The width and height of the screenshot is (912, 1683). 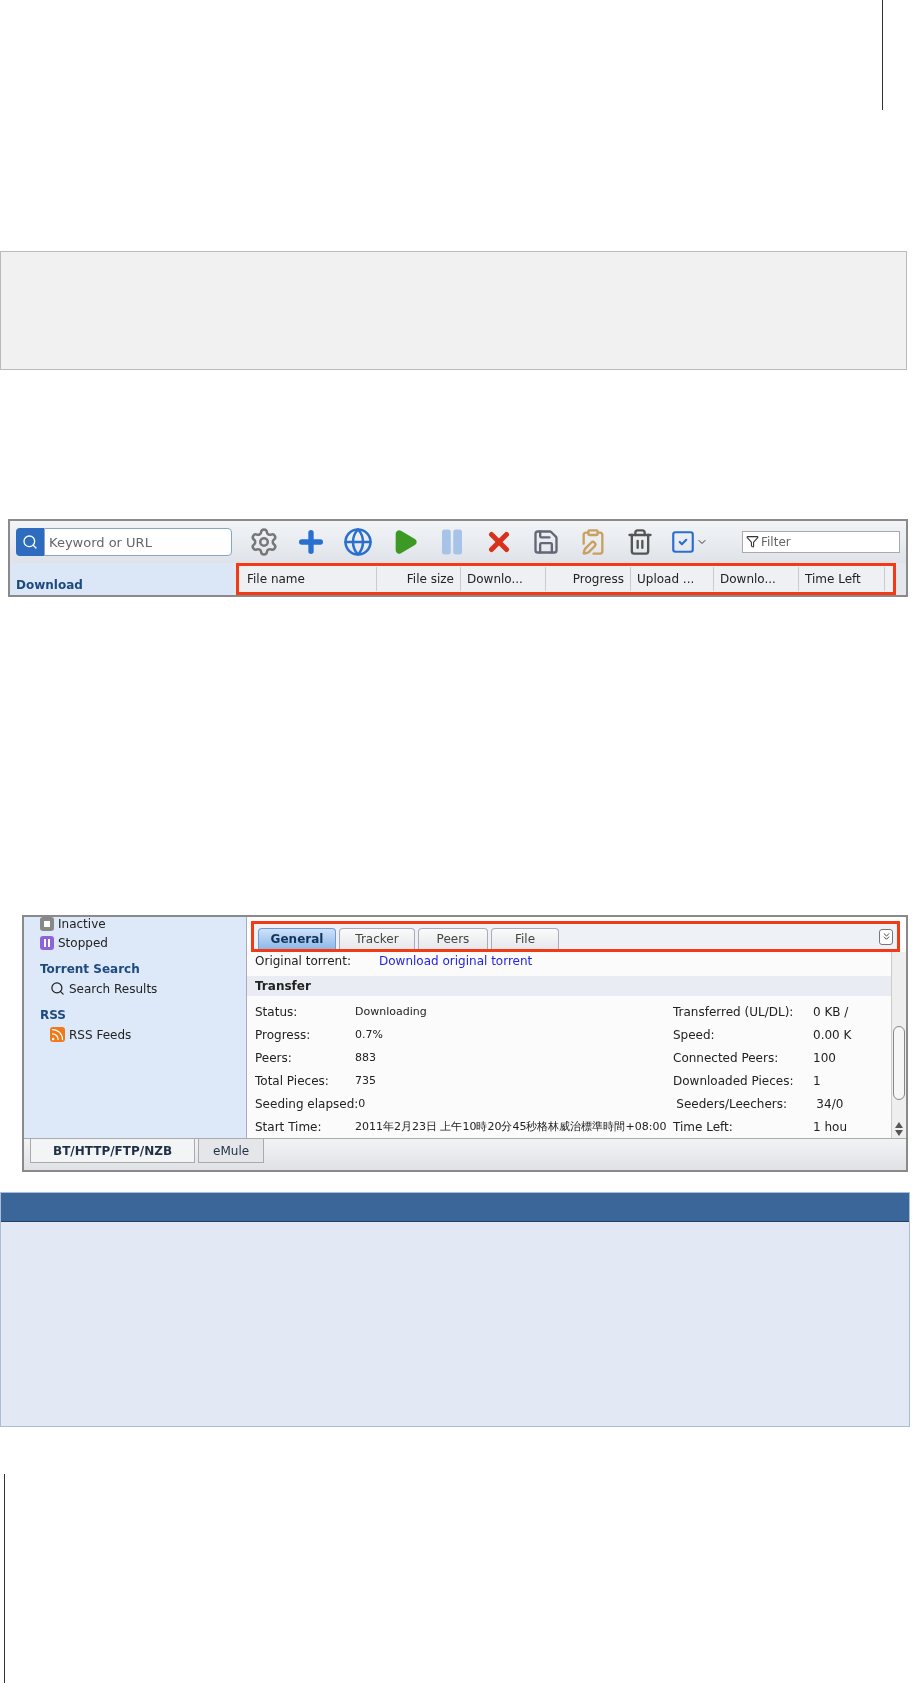 I want to click on tab: eMule, so click(x=231, y=1151).